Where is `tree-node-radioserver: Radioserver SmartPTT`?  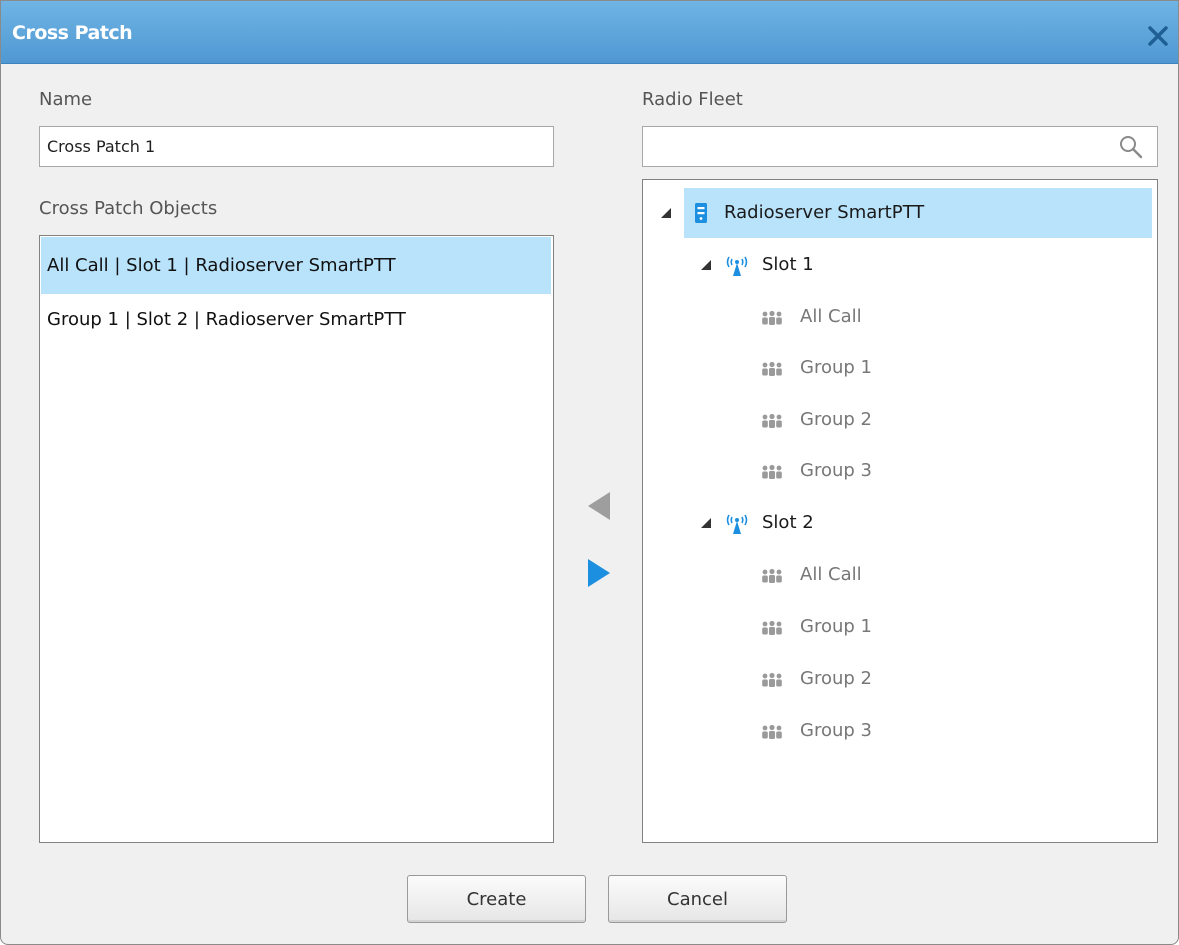
tree-node-radioserver: Radioserver SmartPTT is located at coordinates (906, 213).